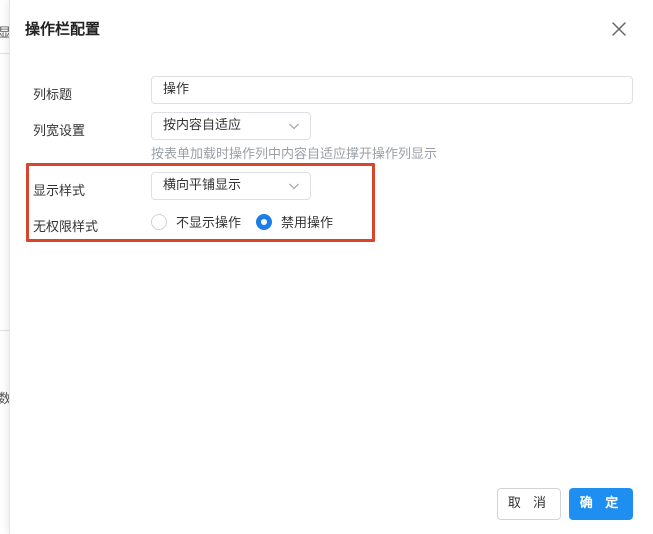  Describe the element at coordinates (159, 221) in the screenshot. I see `radio-unchecked-icon` at that location.